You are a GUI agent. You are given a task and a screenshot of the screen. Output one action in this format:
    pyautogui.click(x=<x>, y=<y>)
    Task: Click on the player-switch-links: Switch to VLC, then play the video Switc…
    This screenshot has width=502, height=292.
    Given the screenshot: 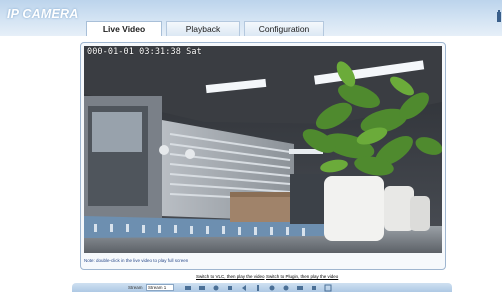 What is the action you would take?
    pyautogui.click(x=251, y=278)
    